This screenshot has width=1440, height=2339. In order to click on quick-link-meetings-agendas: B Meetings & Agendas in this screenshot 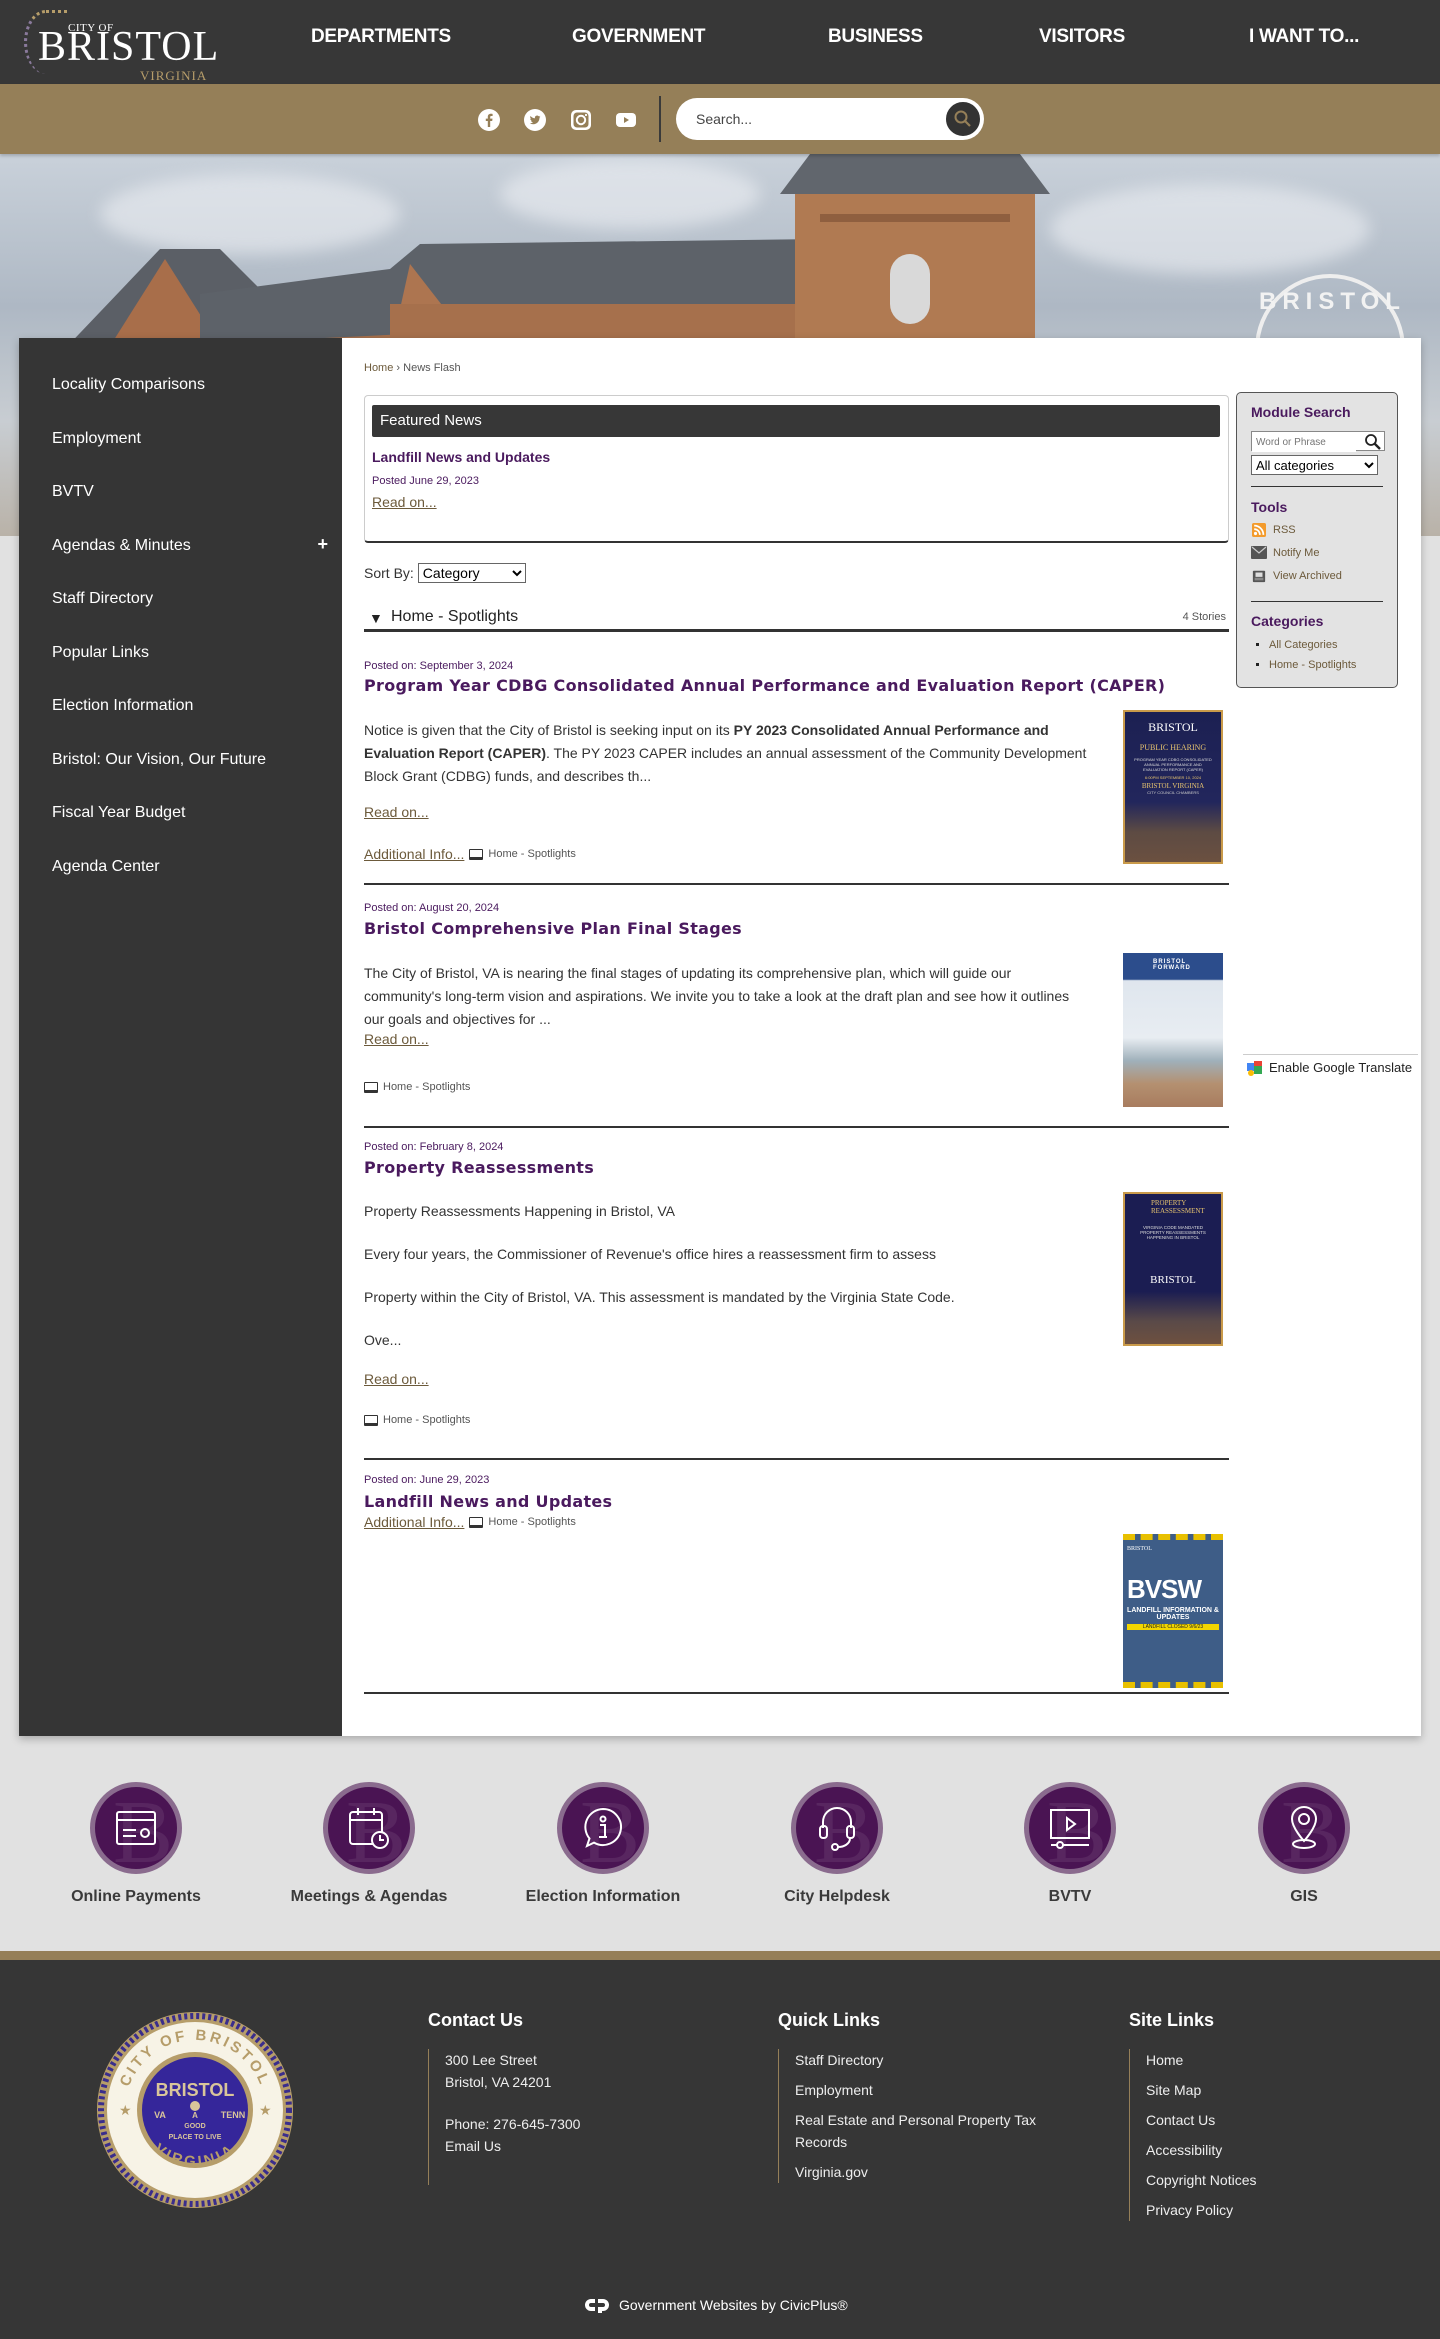, I will do `click(369, 1844)`.